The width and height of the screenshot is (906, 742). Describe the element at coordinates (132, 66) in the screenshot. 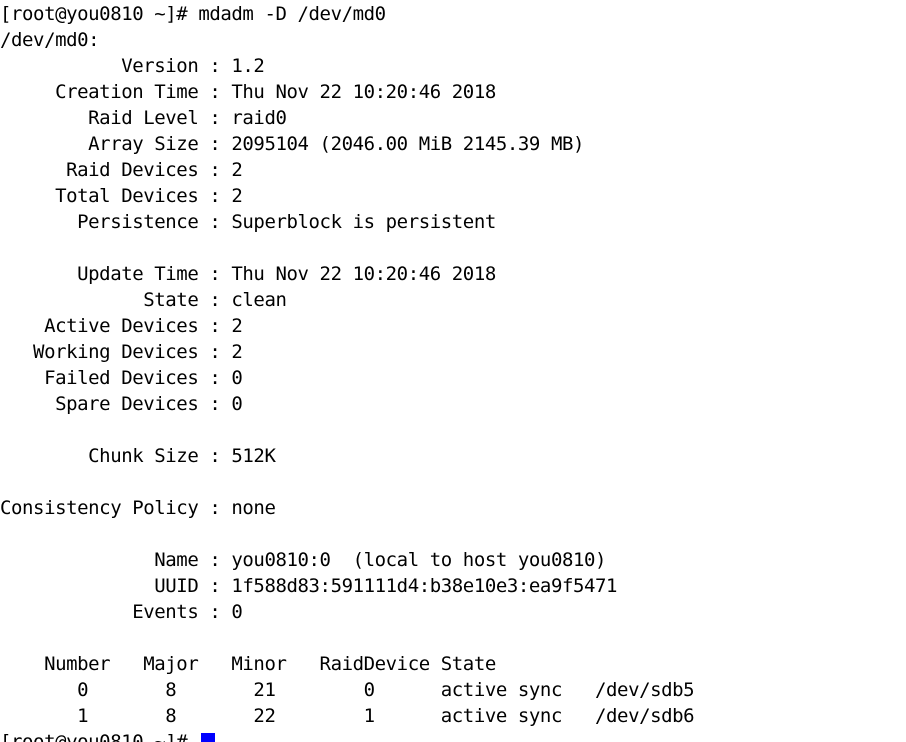

I see `detail-version: Version : 1.2` at that location.